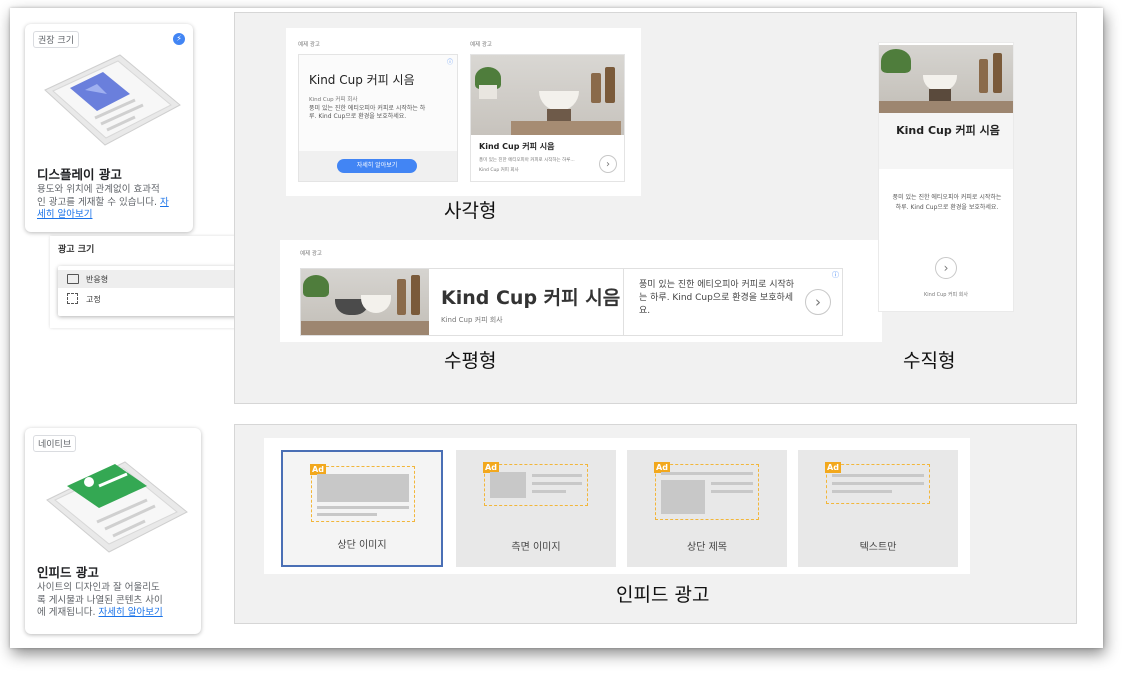 This screenshot has width=1123, height=674. I want to click on desc-line: 용도와 위치에 관계없이 효과적, so click(98, 189).